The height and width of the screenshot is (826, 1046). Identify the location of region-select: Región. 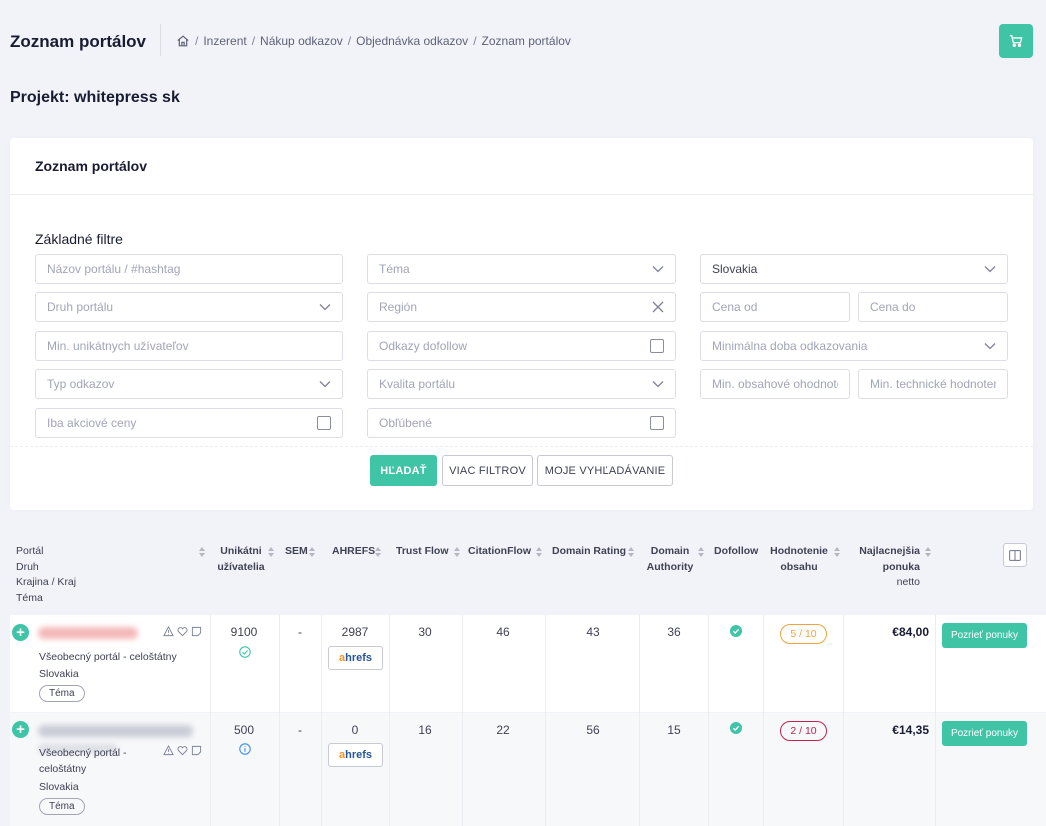
(521, 307).